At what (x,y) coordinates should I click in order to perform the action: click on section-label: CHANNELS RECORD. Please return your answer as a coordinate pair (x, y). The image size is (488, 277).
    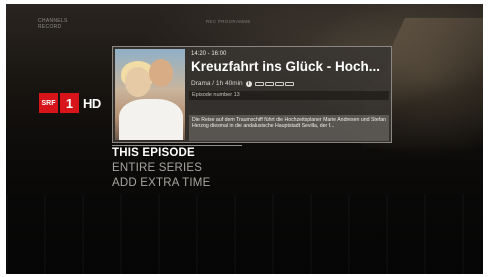
    Looking at the image, I should click on (53, 24).